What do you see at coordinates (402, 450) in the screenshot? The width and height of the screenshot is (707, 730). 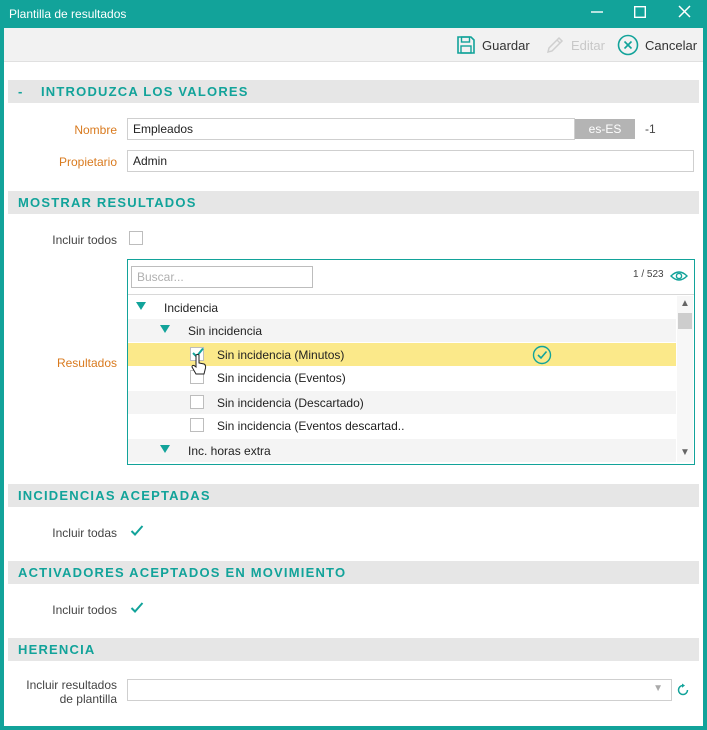 I see `tree-group-row: Inc. horas extra` at bounding box center [402, 450].